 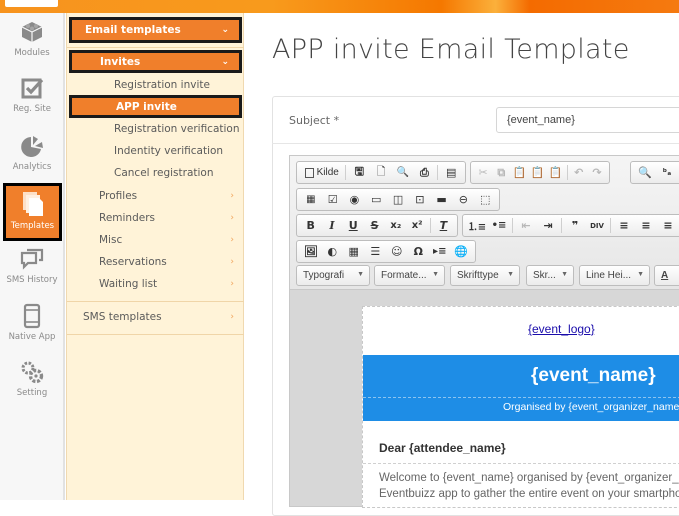 I want to click on rail-item-reg-site: Reg. Site, so click(x=32, y=103).